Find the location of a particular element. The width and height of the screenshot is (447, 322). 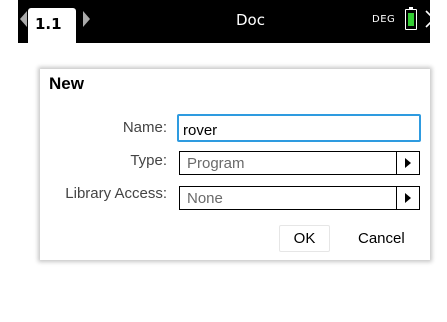

type-label: Type: is located at coordinates (148, 160).